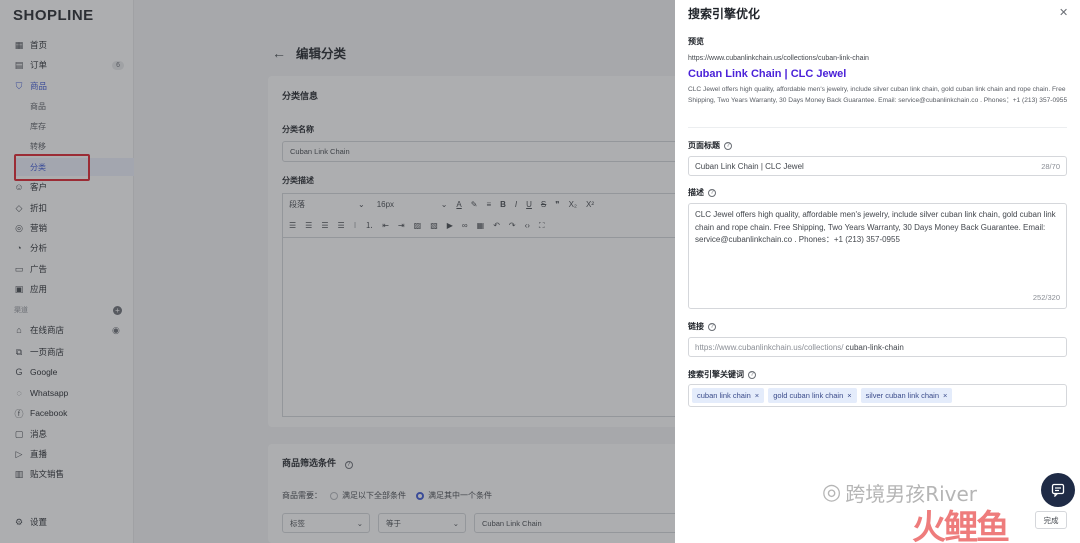  Describe the element at coordinates (877, 127) in the screenshot. I see `divider` at that location.